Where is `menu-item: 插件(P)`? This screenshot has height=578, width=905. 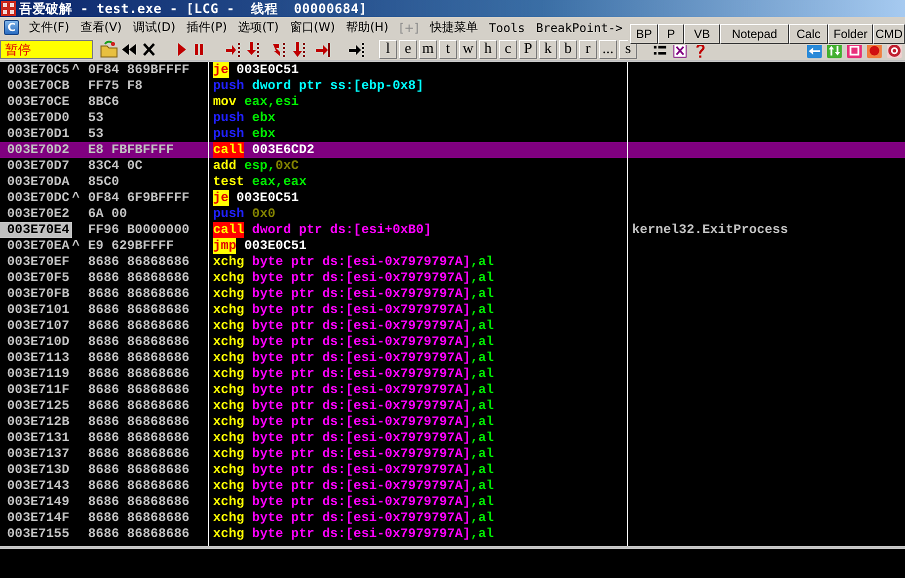 menu-item: 插件(P) is located at coordinates (207, 27).